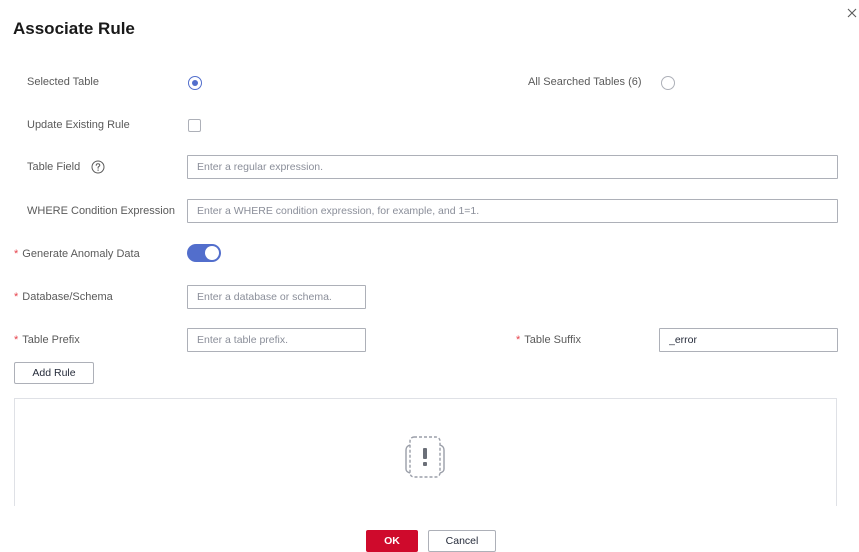 The width and height of the screenshot is (859, 552). What do you see at coordinates (81, 254) in the screenshot?
I see `generate-anomaly-data-text: Generate Anomaly Data` at bounding box center [81, 254].